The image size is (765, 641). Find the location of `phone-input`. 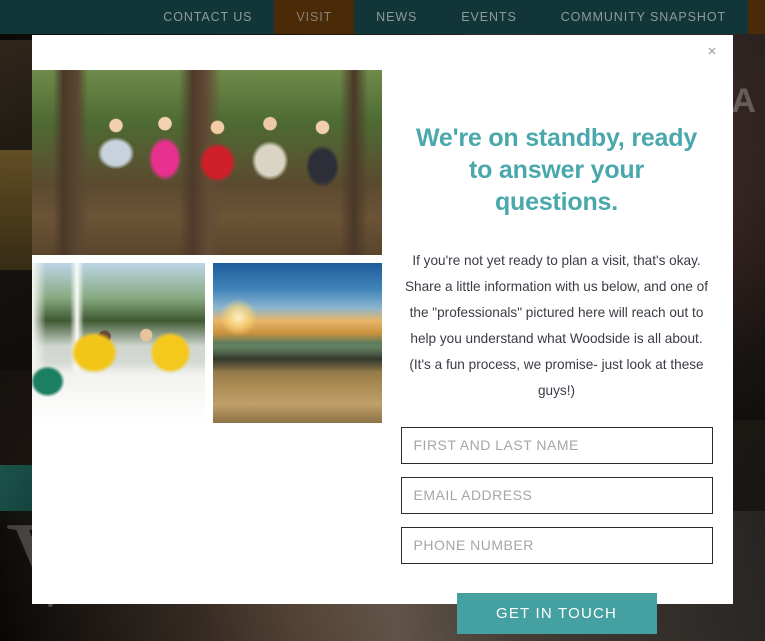

phone-input is located at coordinates (556, 545).